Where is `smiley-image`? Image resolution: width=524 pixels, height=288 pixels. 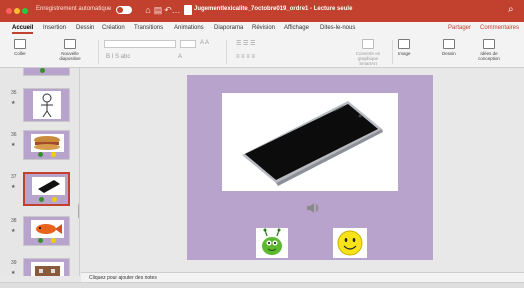 smiley-image is located at coordinates (350, 243).